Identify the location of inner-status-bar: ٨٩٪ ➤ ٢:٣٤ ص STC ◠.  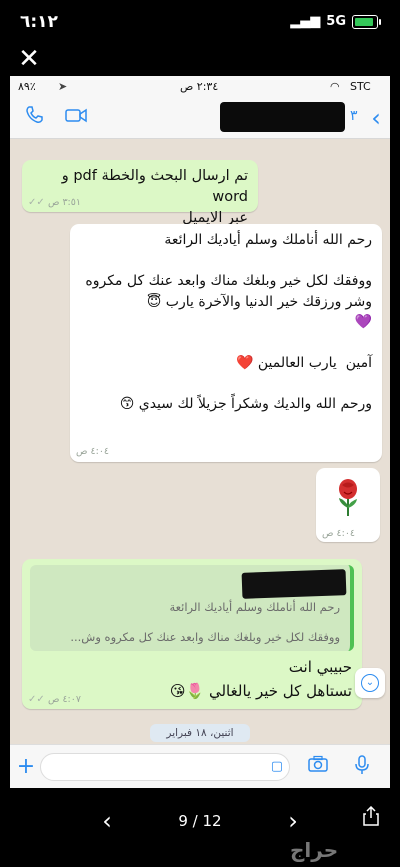
(200, 87).